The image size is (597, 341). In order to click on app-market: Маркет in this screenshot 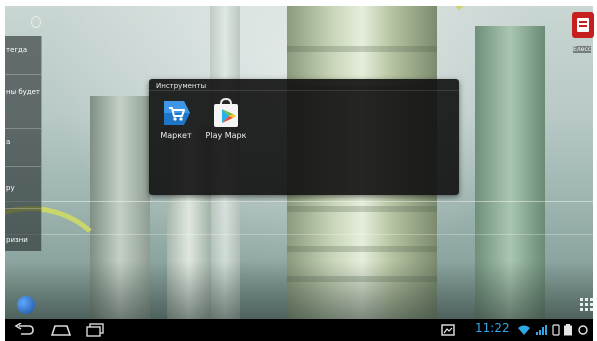, I will do `click(176, 118)`.